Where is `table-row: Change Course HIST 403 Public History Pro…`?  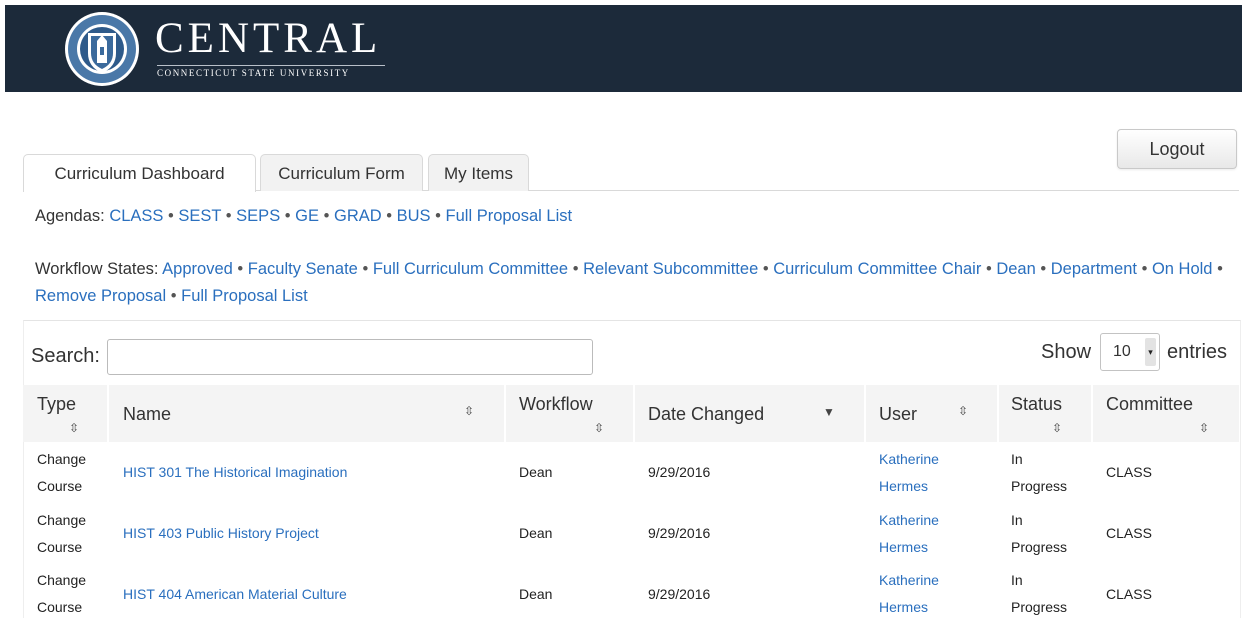
table-row: Change Course HIST 403 Public History Pro… is located at coordinates (631, 537).